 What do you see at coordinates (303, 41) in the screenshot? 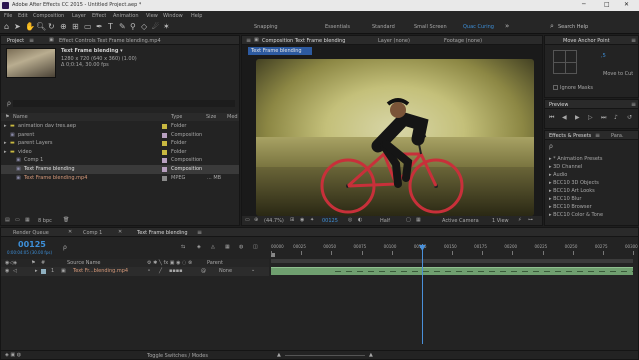
I see `tab-composition: Composition Text Frame blending` at bounding box center [303, 41].